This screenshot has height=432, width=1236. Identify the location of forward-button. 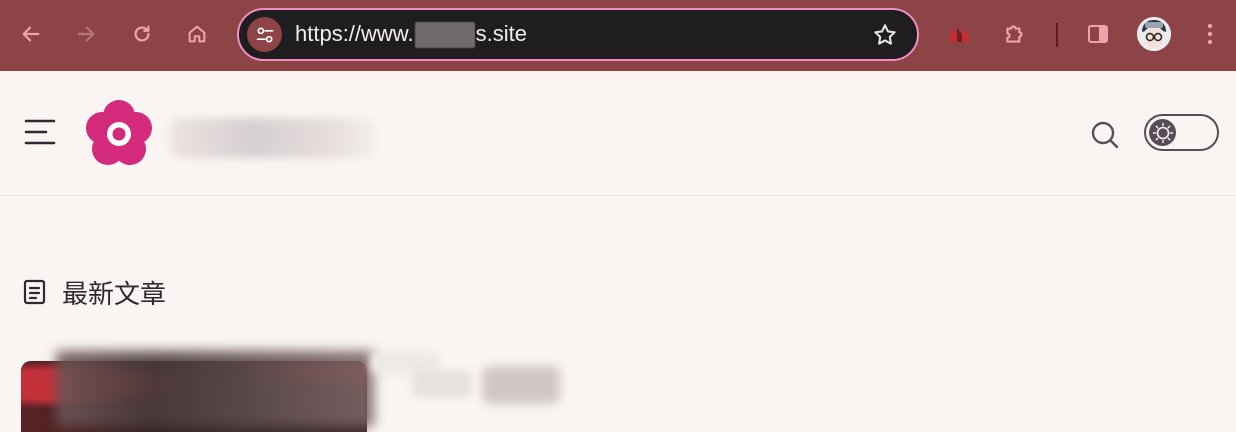
(86, 34).